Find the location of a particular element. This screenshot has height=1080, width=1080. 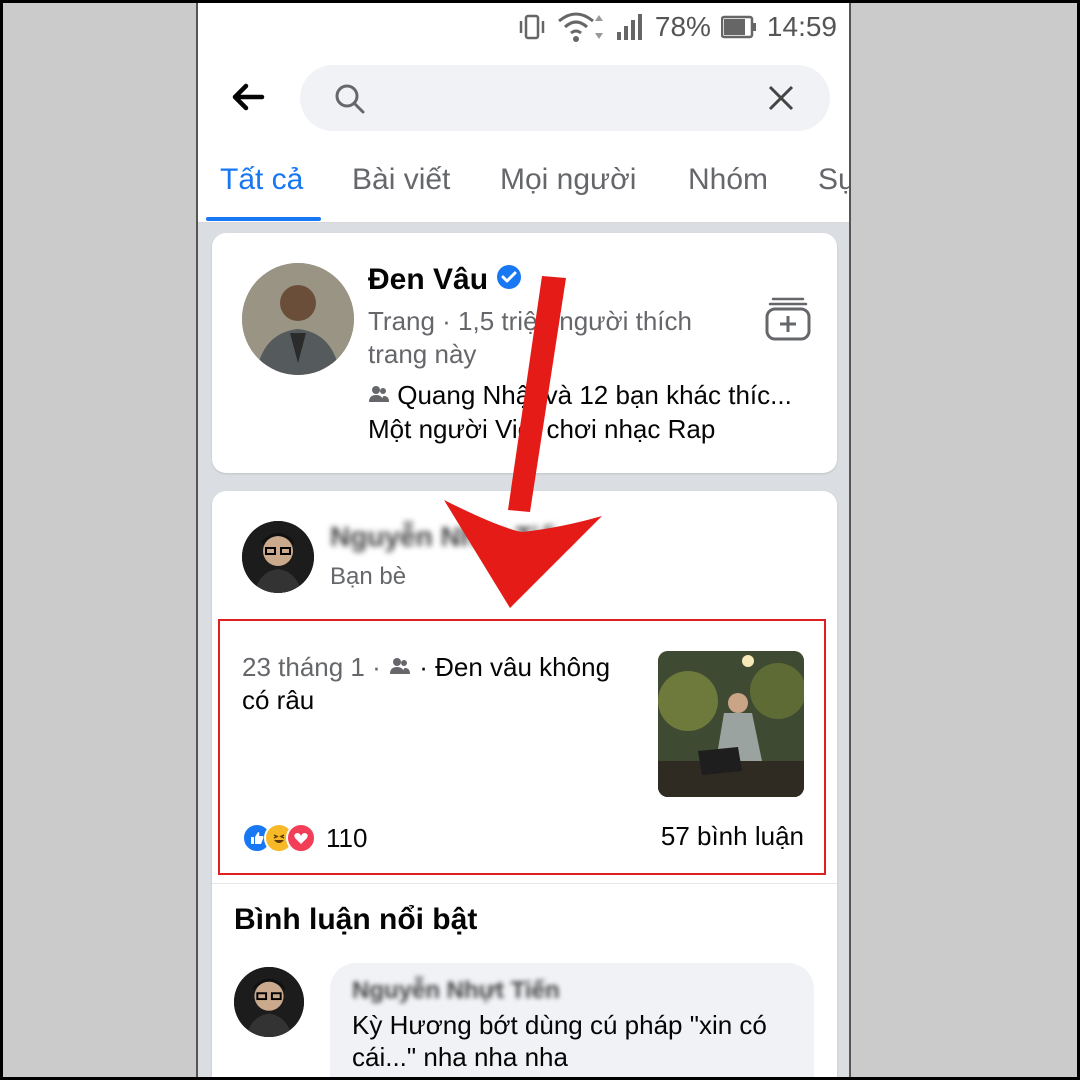

page-avatar is located at coordinates (298, 319).